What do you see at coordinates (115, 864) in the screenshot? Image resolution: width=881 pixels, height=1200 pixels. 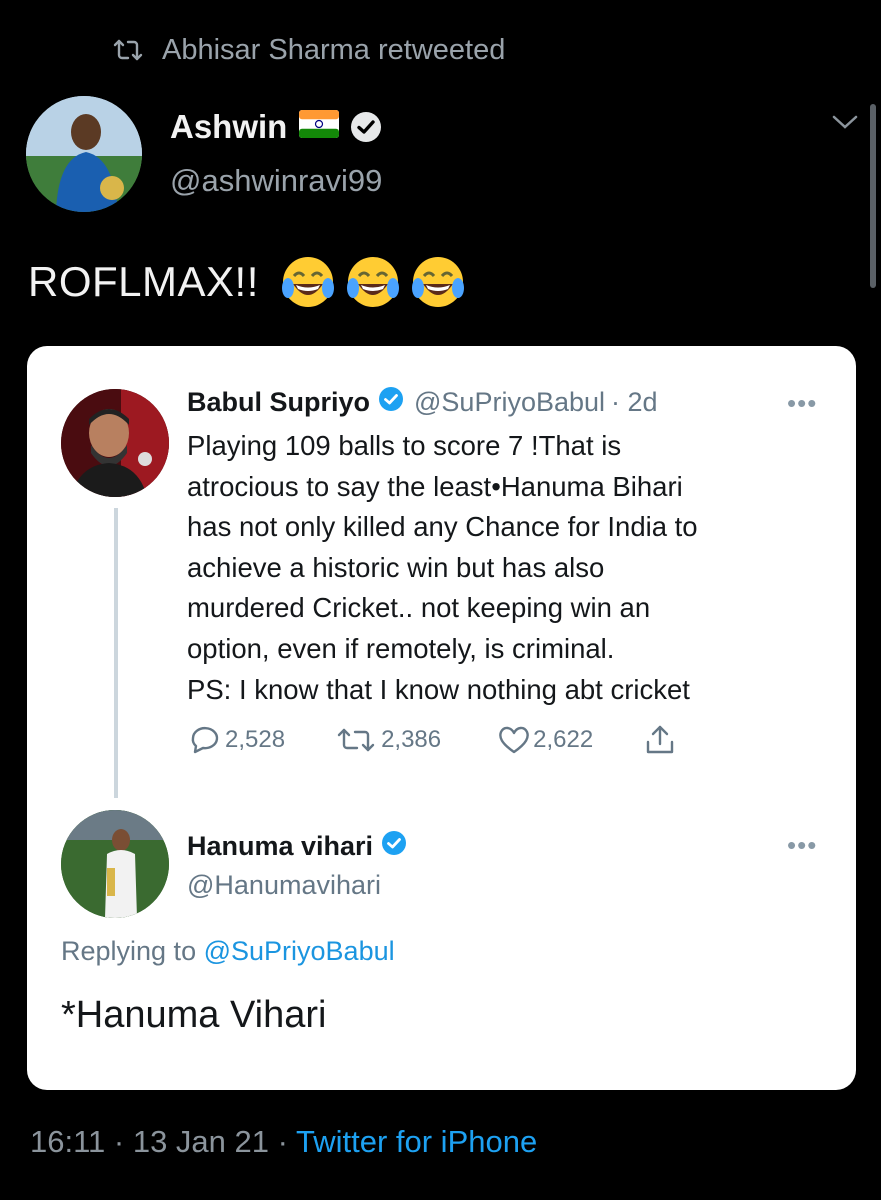 I see `reply-author-avatar` at bounding box center [115, 864].